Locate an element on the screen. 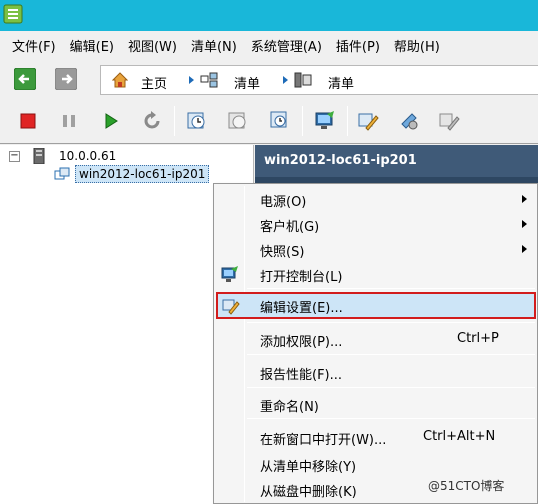 The height and width of the screenshot is (504, 538). plugin-icon is located at coordinates (409, 121).